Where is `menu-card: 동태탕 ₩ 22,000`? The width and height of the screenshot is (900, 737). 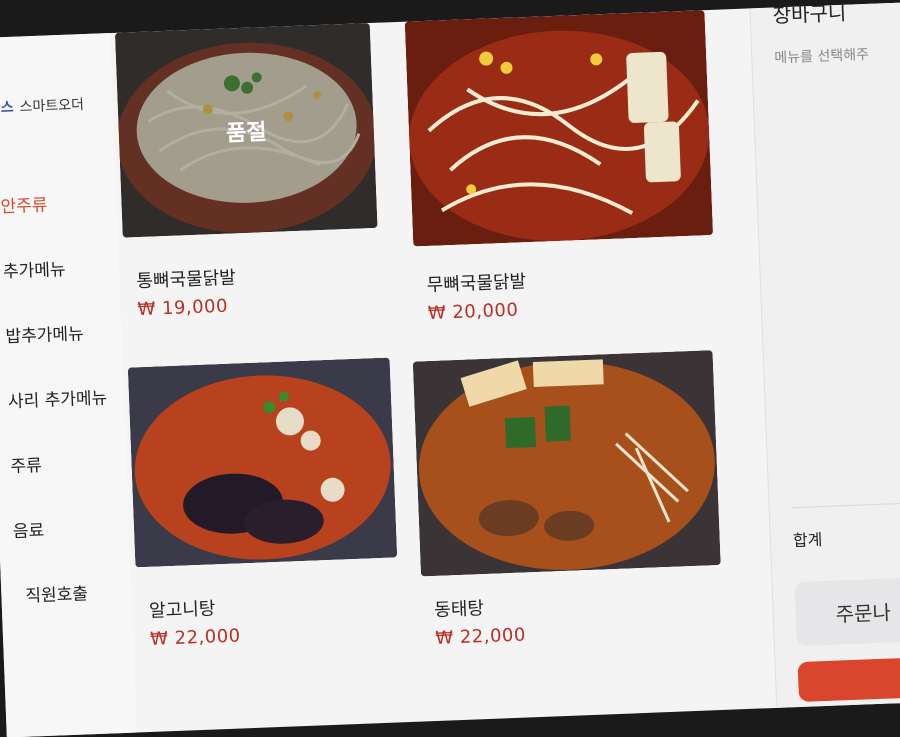
menu-card: 동태탕 ₩ 22,000 is located at coordinates (566, 499).